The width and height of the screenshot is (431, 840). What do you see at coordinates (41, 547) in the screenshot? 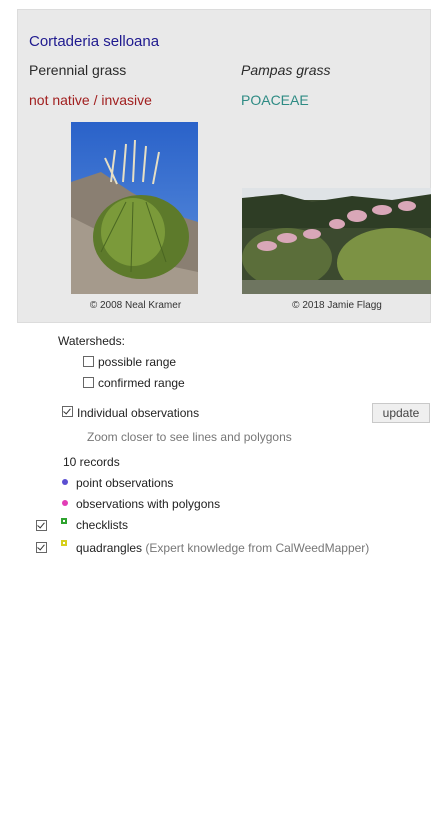
I see `quadrangles-checkbox` at bounding box center [41, 547].